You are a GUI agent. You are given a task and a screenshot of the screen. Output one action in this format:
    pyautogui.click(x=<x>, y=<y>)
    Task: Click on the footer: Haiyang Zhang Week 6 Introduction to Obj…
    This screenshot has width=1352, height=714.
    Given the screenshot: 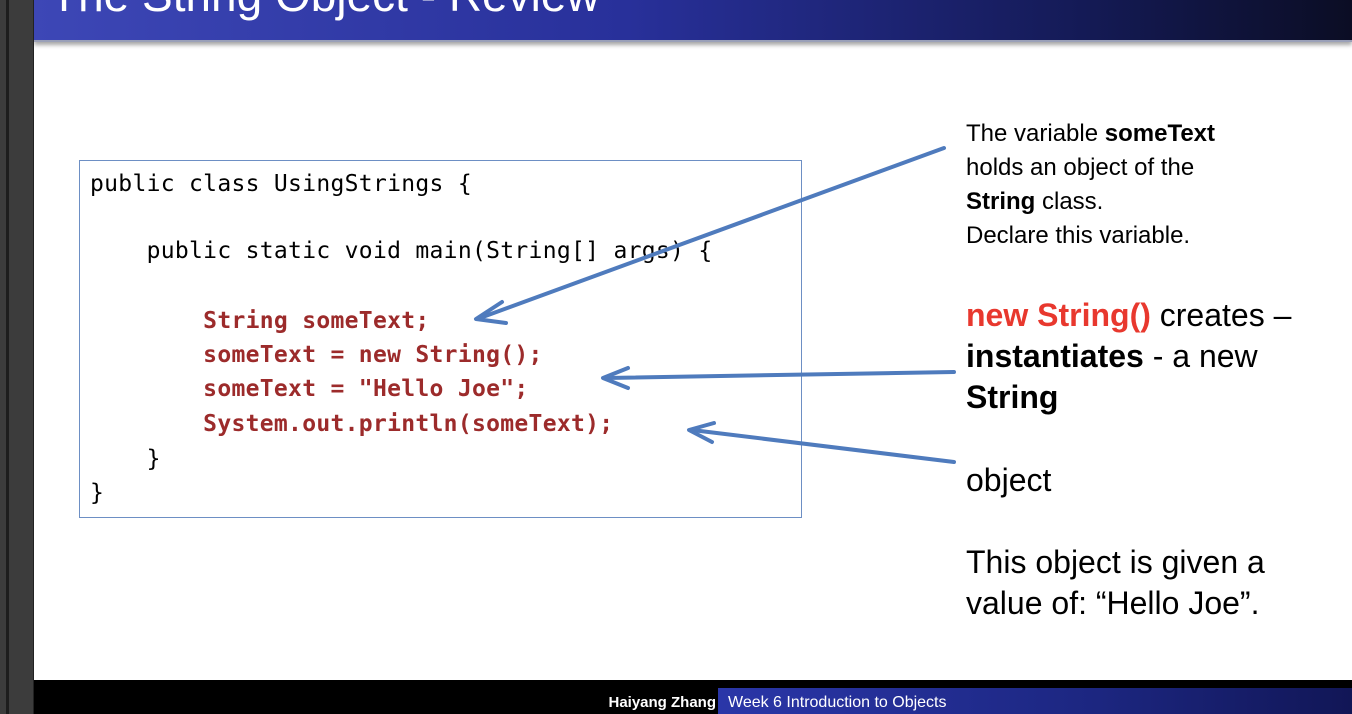 What is the action you would take?
    pyautogui.click(x=693, y=697)
    